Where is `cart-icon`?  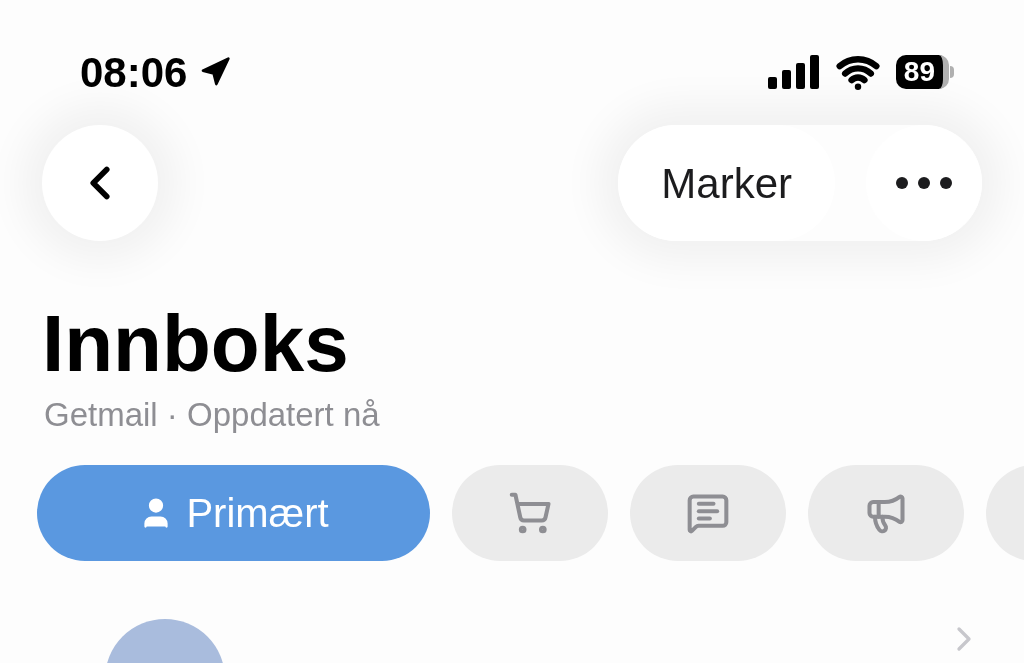
cart-icon is located at coordinates (530, 513).